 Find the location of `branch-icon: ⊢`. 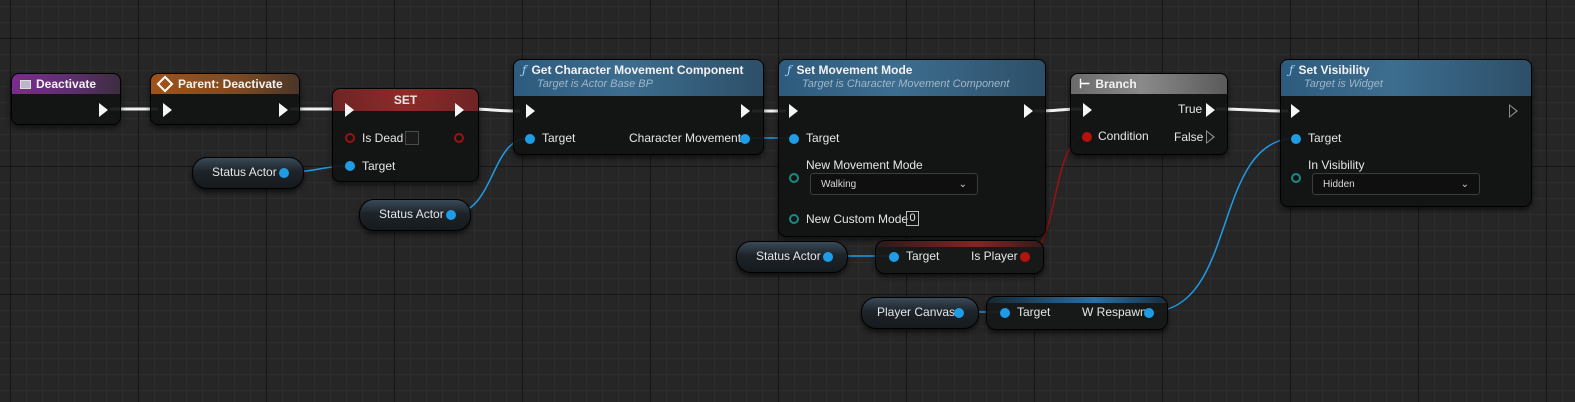

branch-icon: ⊢ is located at coordinates (1085, 83).